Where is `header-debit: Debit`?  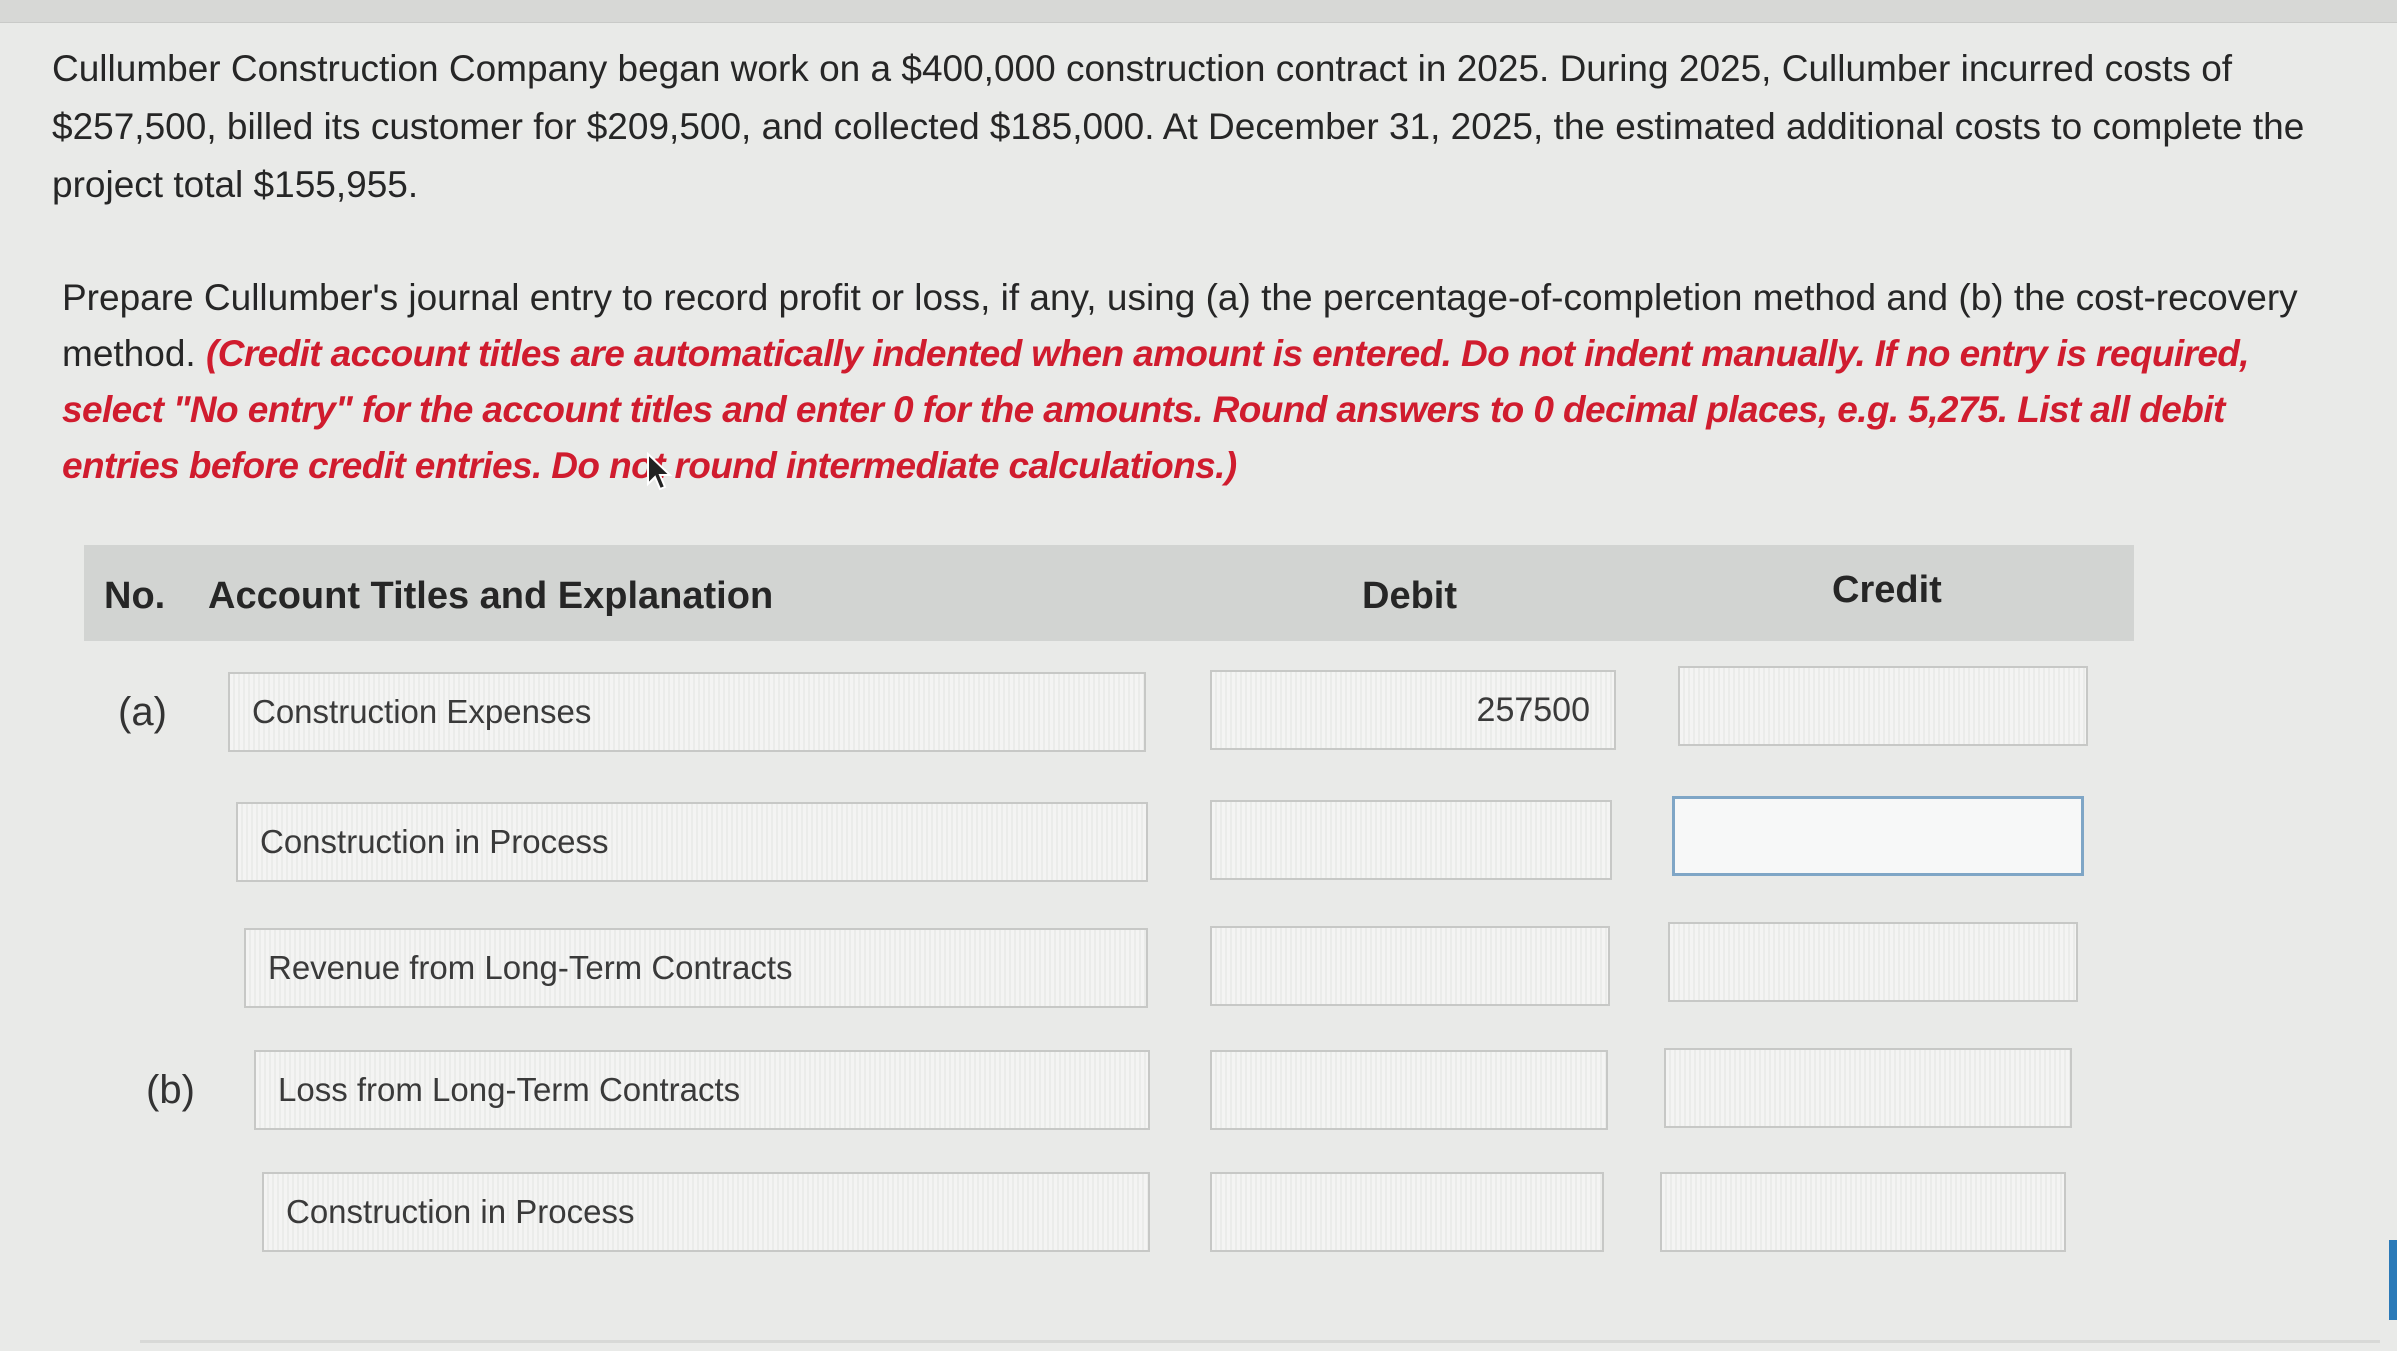
header-debit: Debit is located at coordinates (1409, 596).